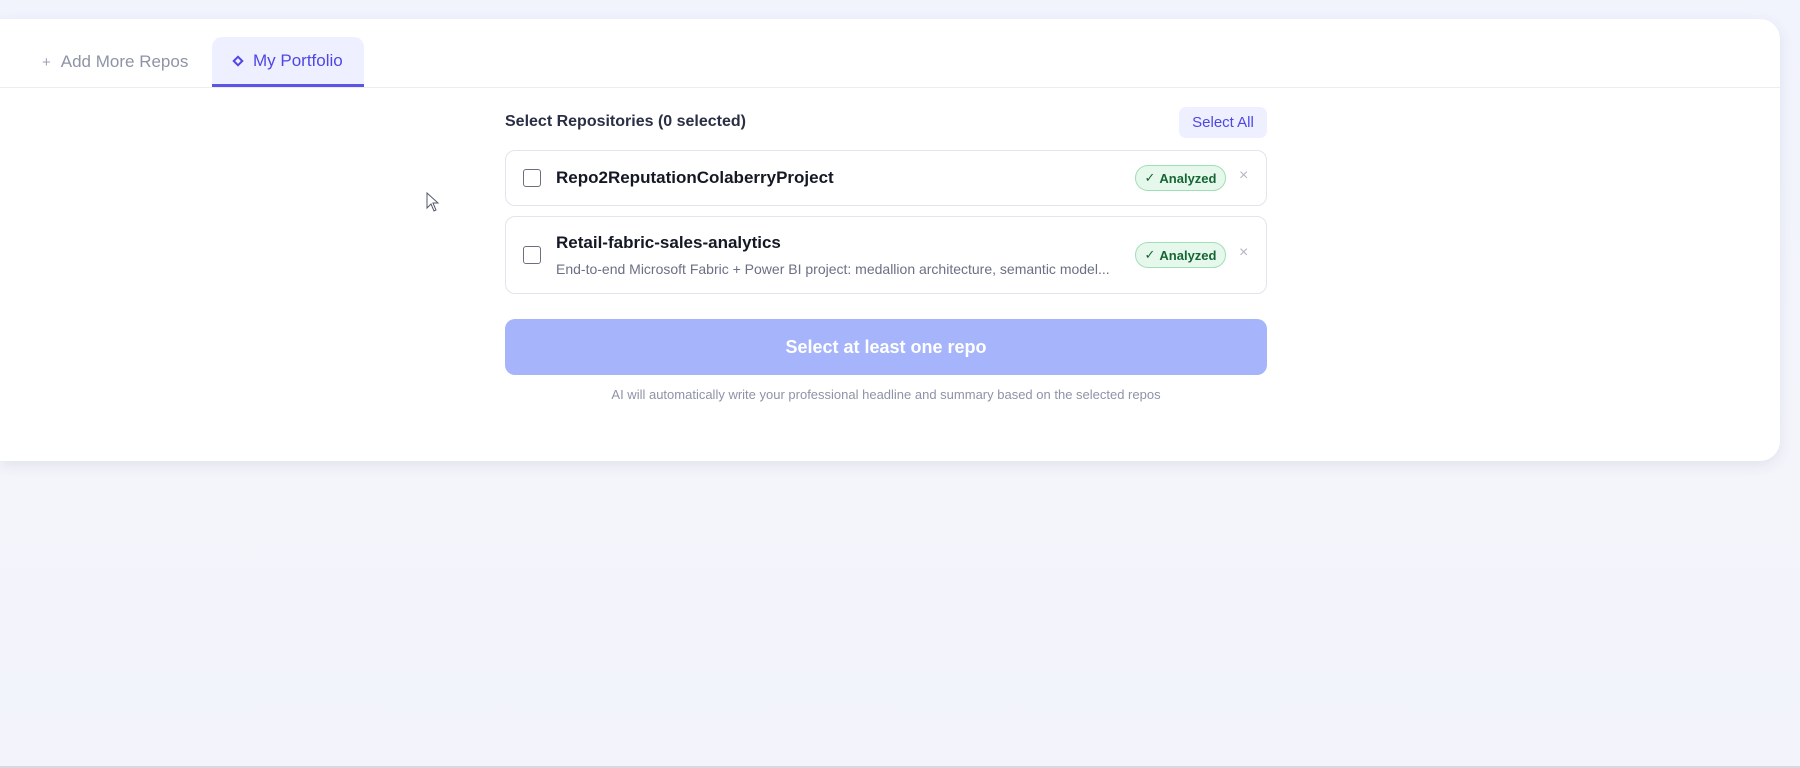  I want to click on tab-my-portfolio: My Portfolio, so click(288, 62).